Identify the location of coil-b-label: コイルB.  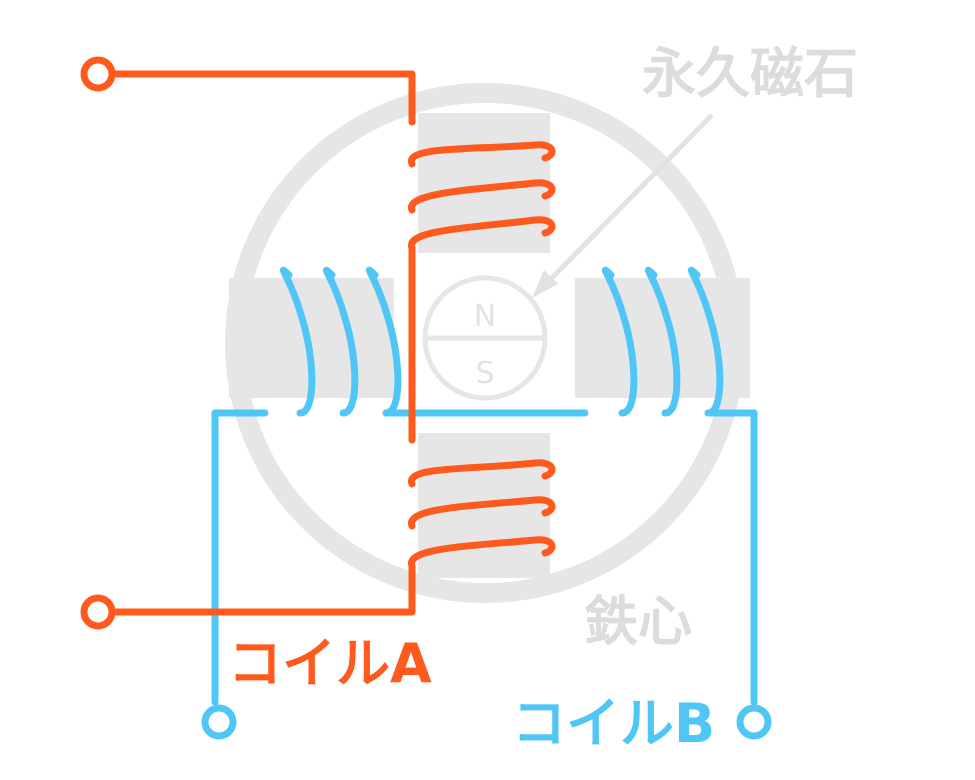
(613, 723).